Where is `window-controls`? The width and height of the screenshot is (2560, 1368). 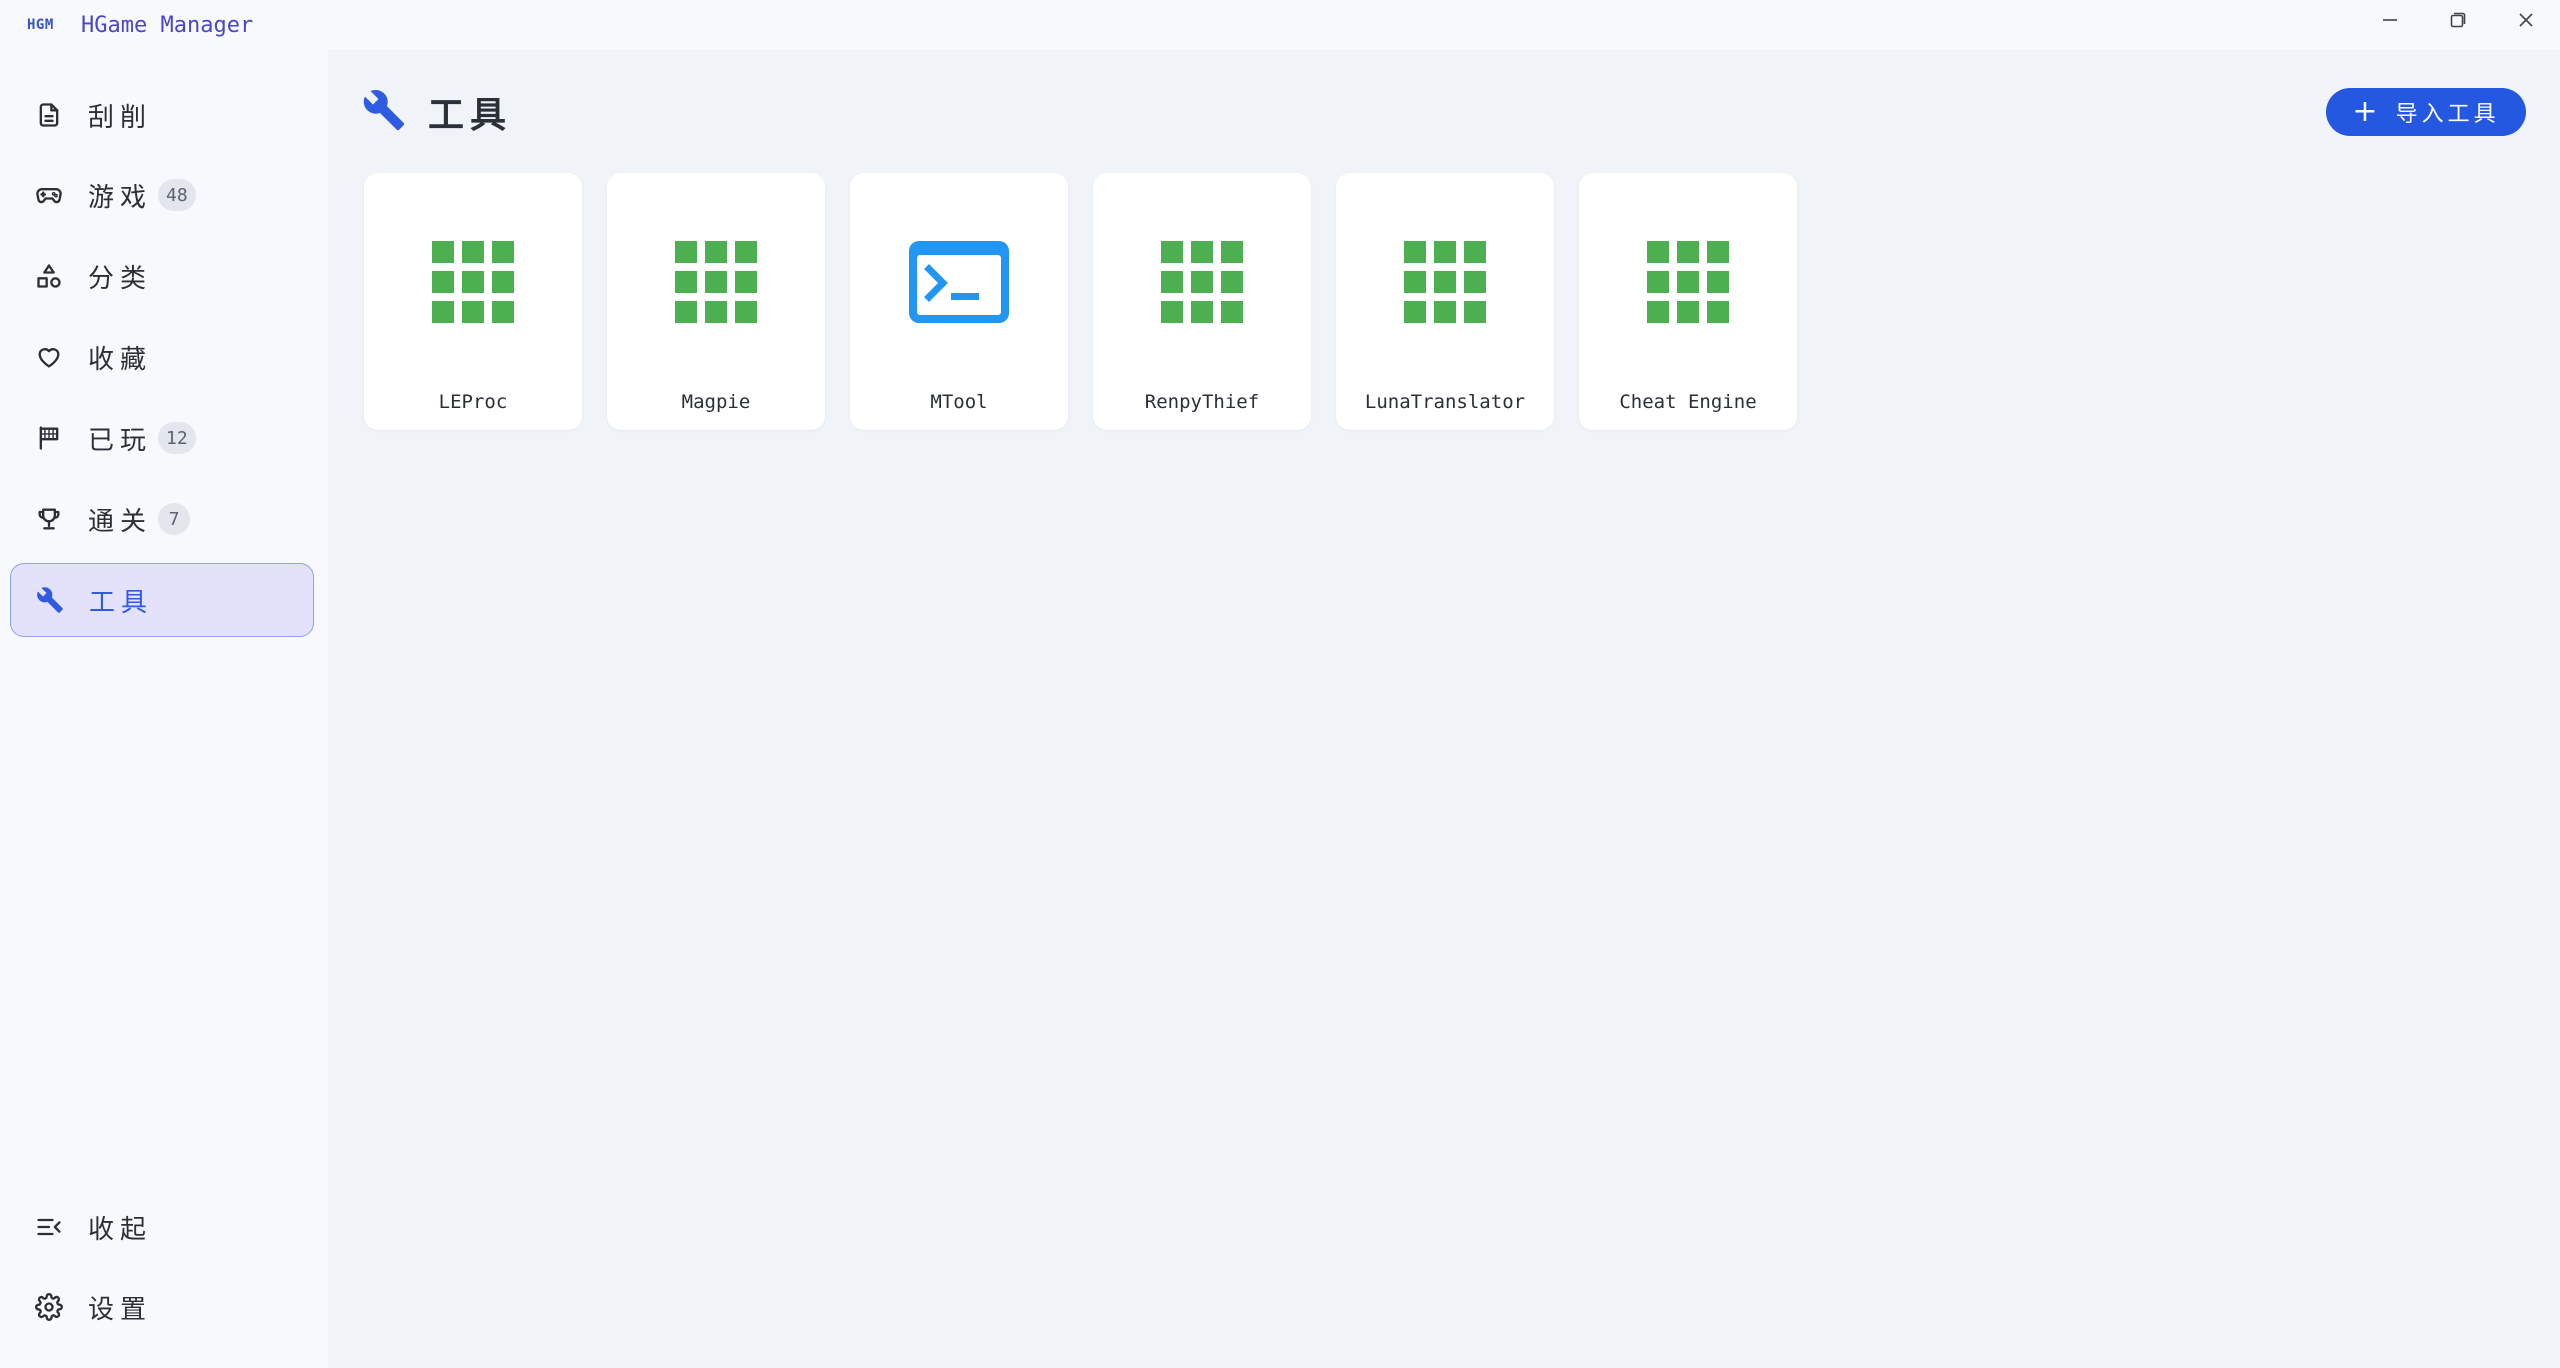 window-controls is located at coordinates (2458, 20).